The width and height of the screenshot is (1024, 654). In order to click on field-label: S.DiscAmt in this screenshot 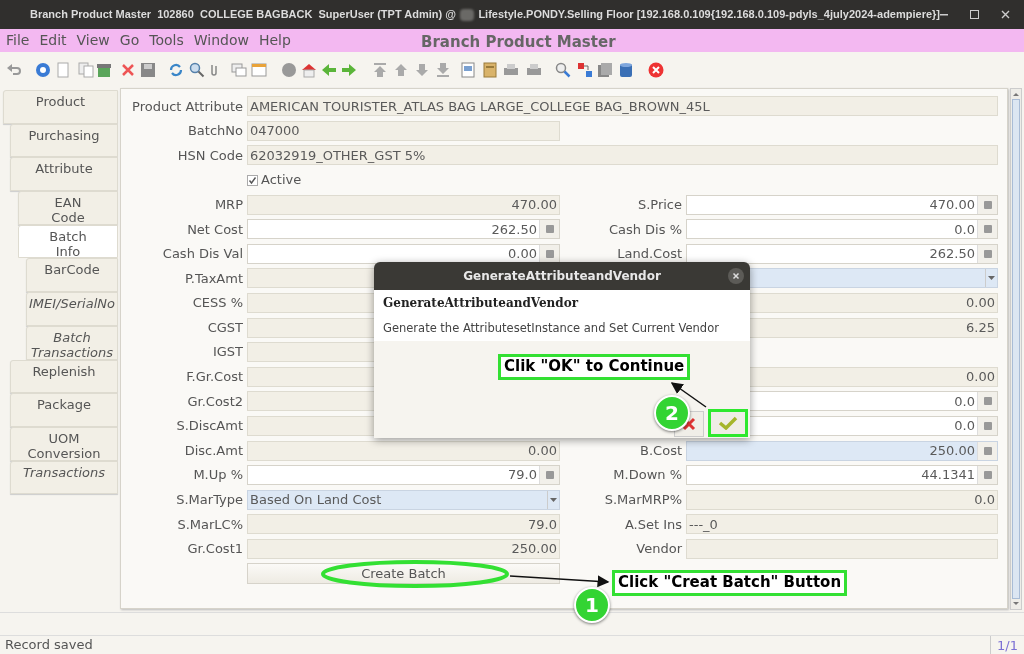, I will do `click(209, 426)`.